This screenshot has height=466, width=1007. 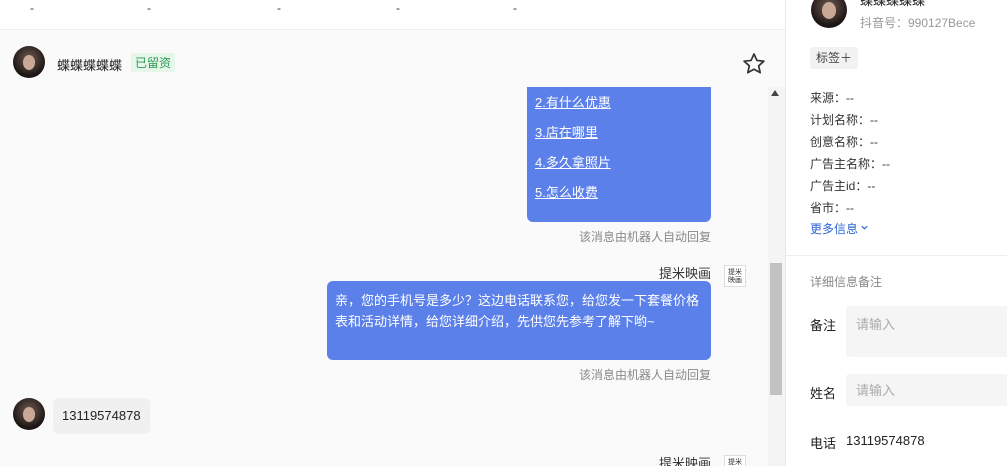 I want to click on note-label: 备注, so click(x=823, y=325).